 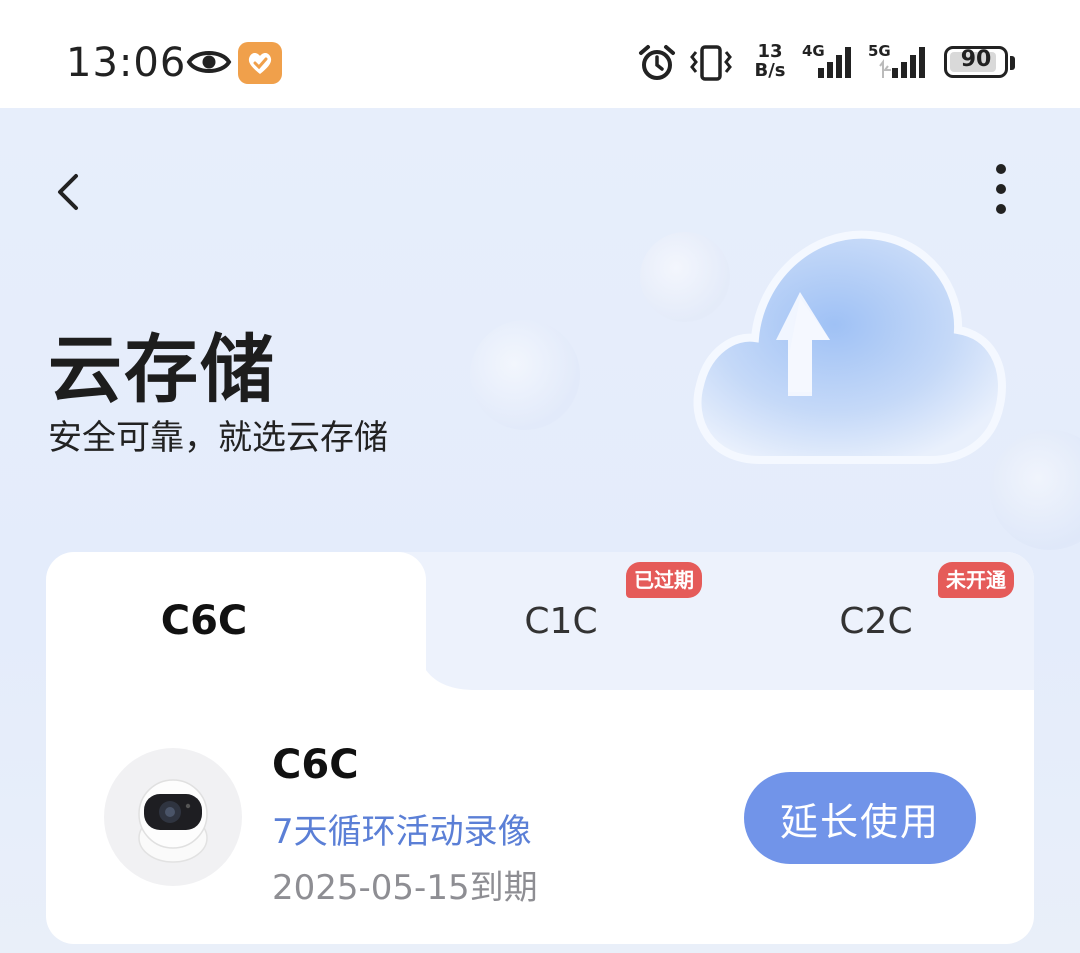 I want to click on eye-icon, so click(x=209, y=64).